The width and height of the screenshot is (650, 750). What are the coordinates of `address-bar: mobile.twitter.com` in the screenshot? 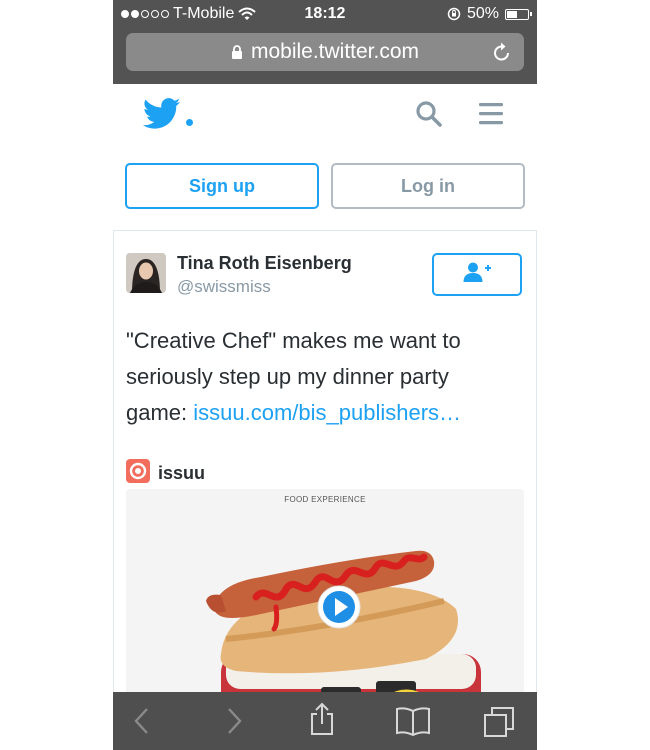 It's located at (325, 52).